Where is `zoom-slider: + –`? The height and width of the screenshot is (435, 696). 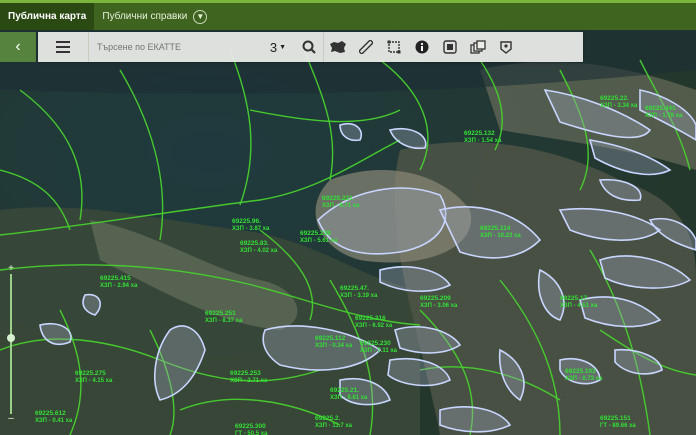 zoom-slider: + – is located at coordinates (11, 344).